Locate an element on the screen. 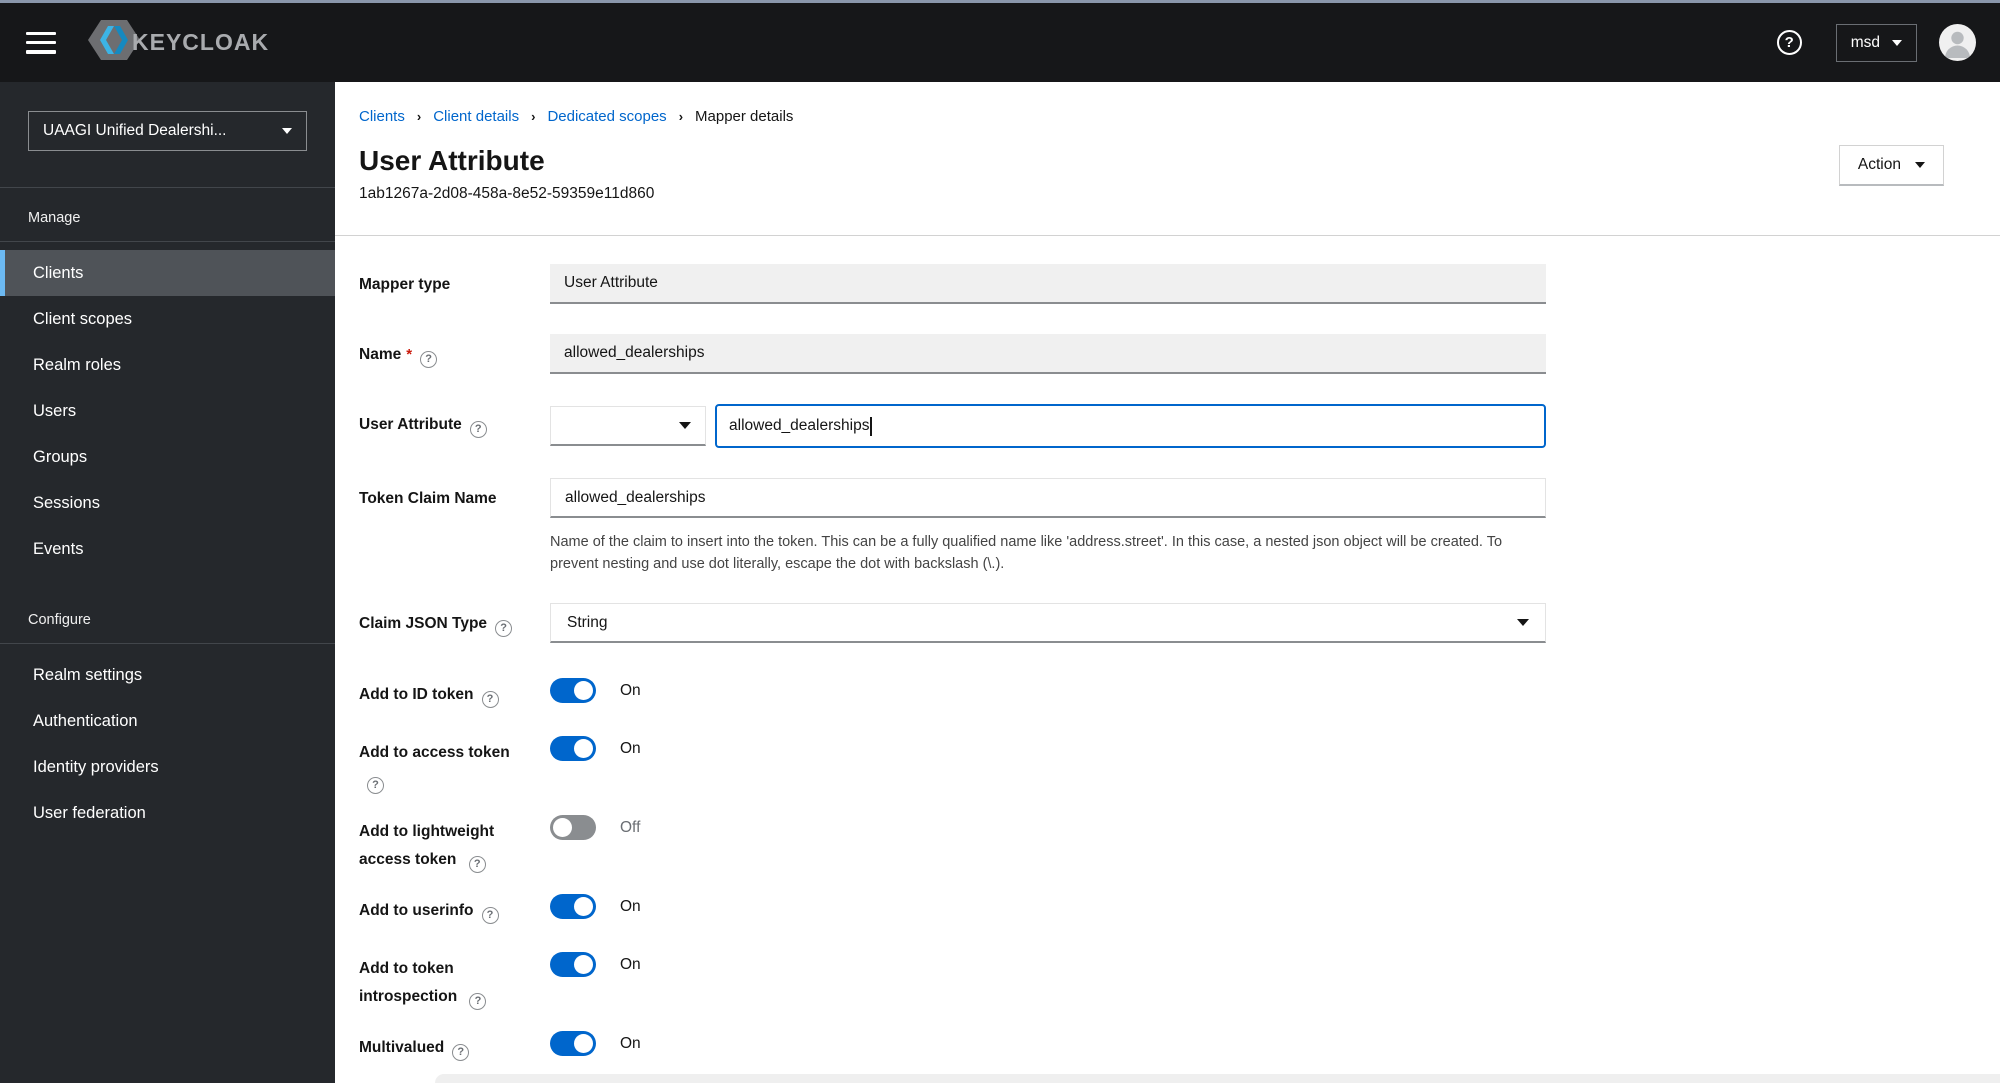 The image size is (2000, 1083). add-to-token-introspection-toggle is located at coordinates (573, 964).